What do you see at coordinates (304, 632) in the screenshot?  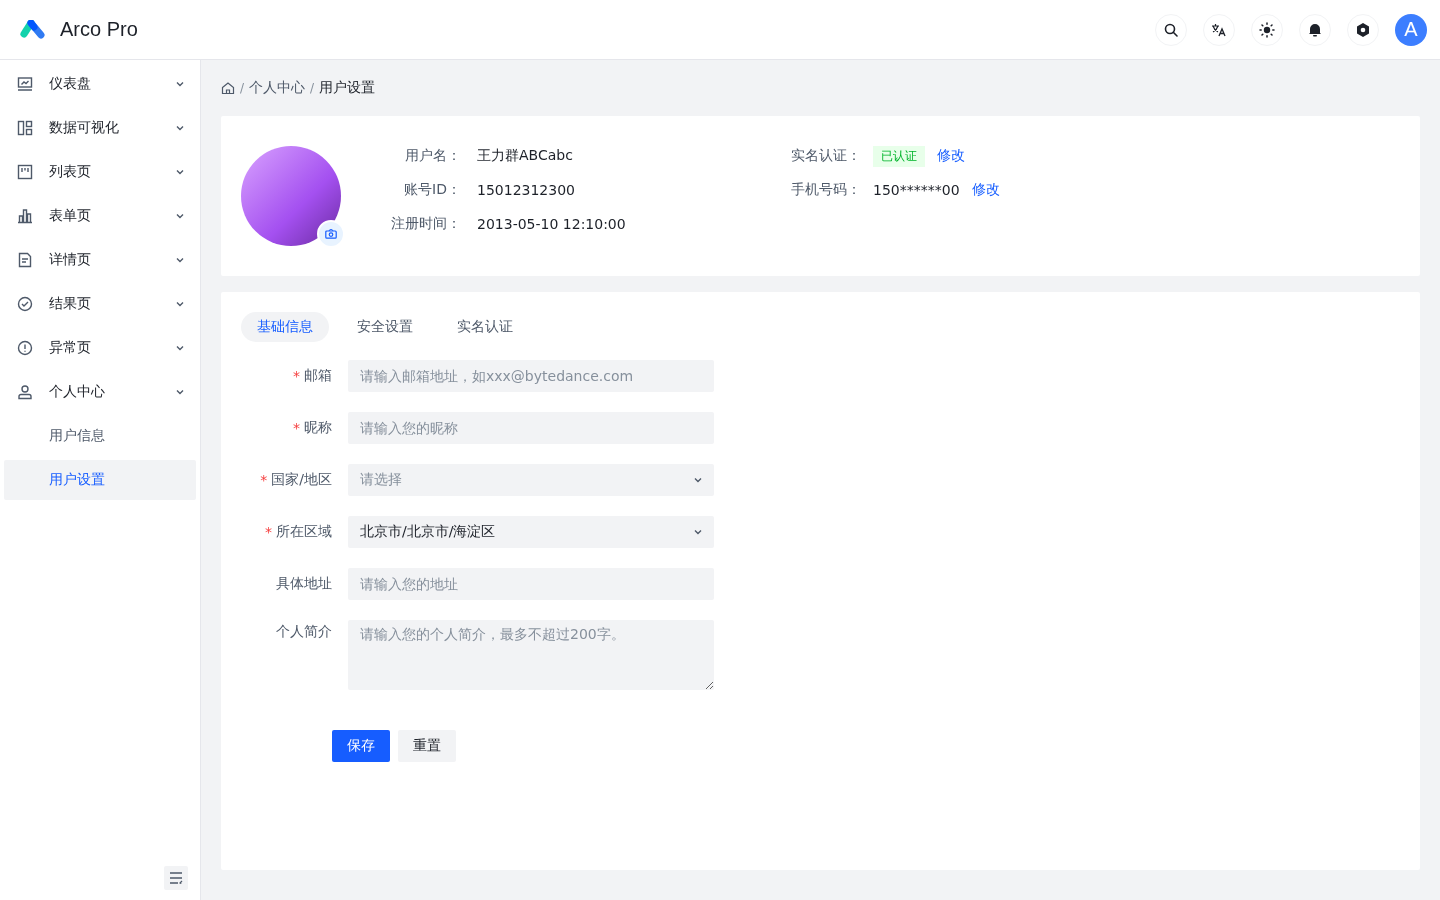 I see `form-label: 个人简介` at bounding box center [304, 632].